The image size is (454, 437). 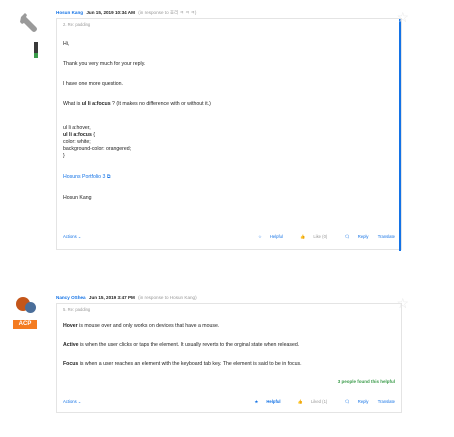 What do you see at coordinates (27, 305) in the screenshot?
I see `avatar` at bounding box center [27, 305].